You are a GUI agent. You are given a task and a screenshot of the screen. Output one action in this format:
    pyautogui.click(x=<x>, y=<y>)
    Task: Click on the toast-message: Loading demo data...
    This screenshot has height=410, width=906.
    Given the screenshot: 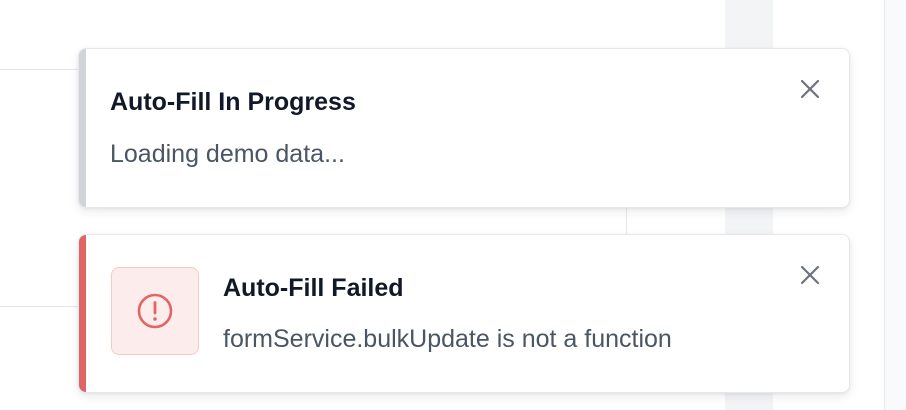 What is the action you would take?
    pyautogui.click(x=227, y=154)
    